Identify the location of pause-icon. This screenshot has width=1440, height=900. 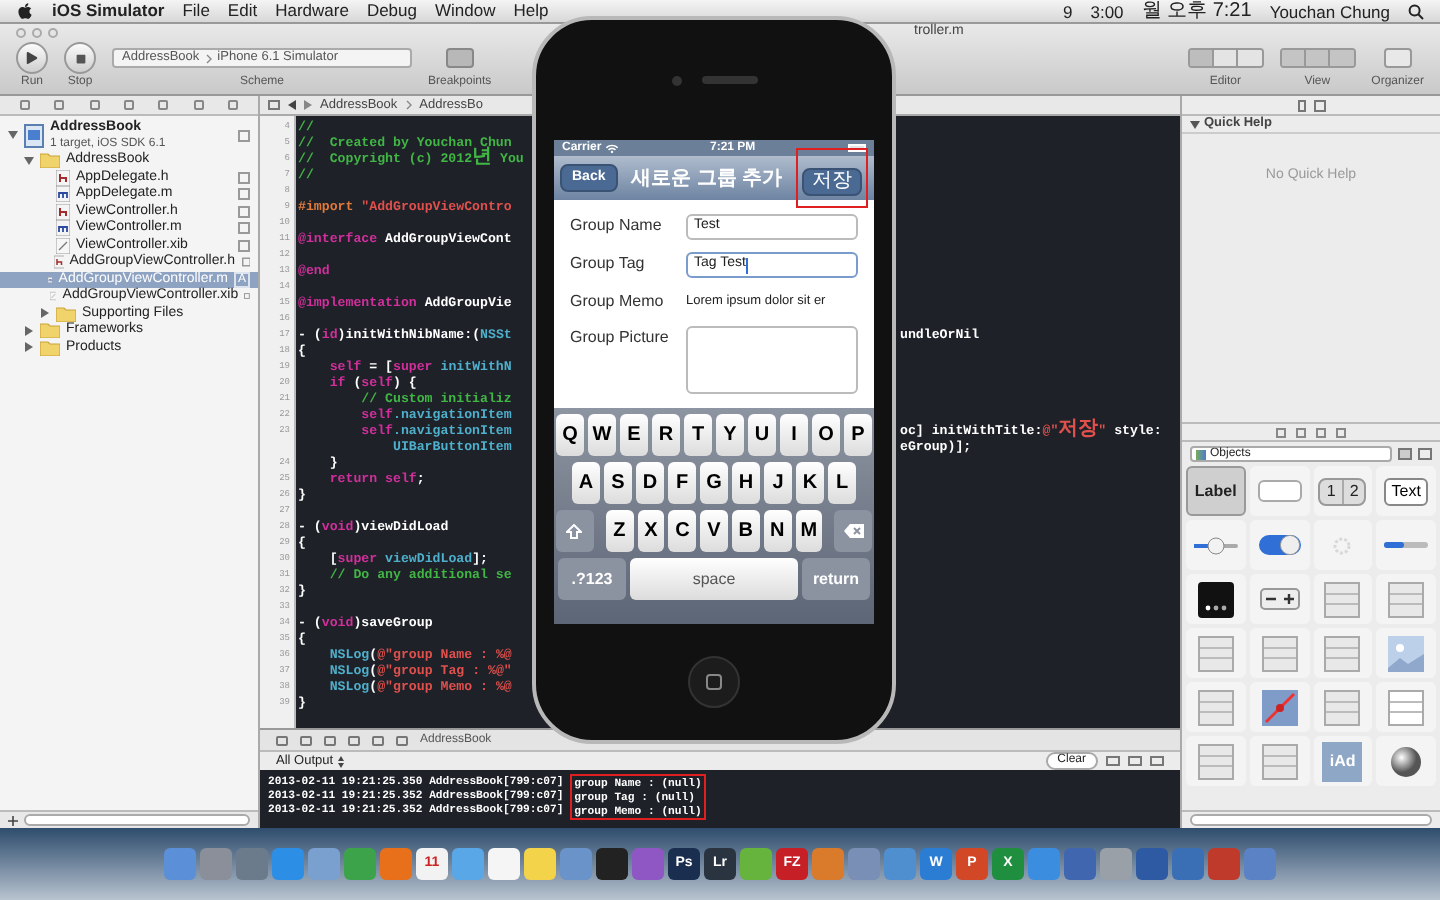
(306, 740).